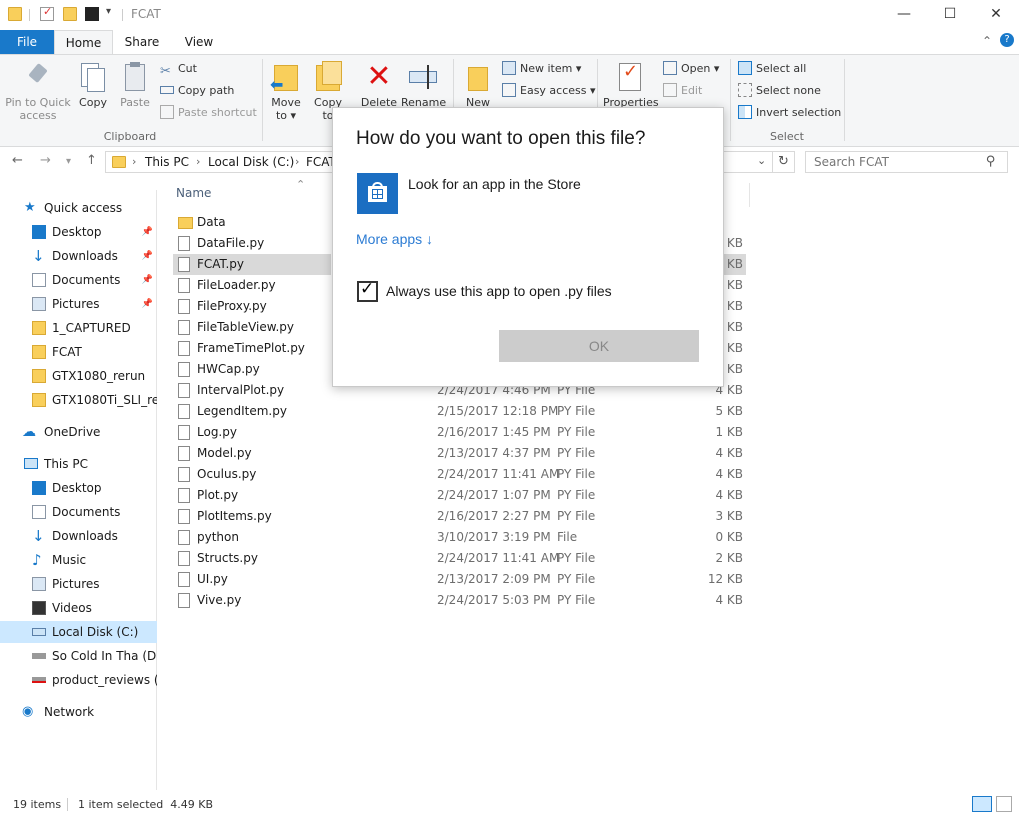 Image resolution: width=1019 pixels, height=814 pixels. Describe the element at coordinates (17, 160) in the screenshot. I see `back-icon: ←` at that location.